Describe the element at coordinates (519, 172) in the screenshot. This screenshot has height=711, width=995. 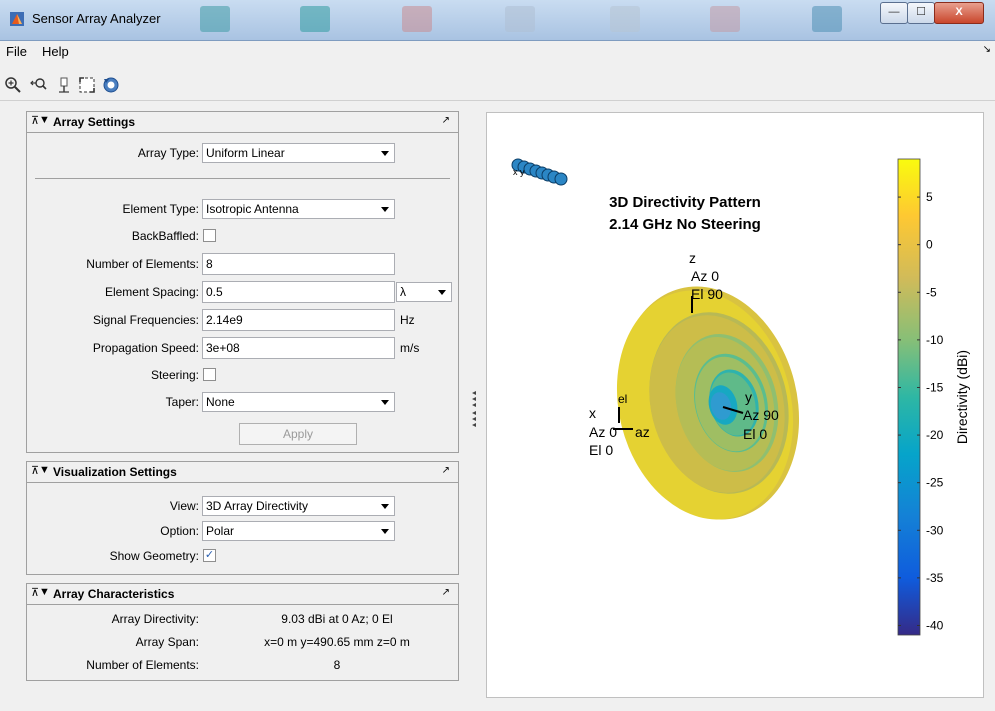
I see `geometry-axis-labels: x y` at that location.